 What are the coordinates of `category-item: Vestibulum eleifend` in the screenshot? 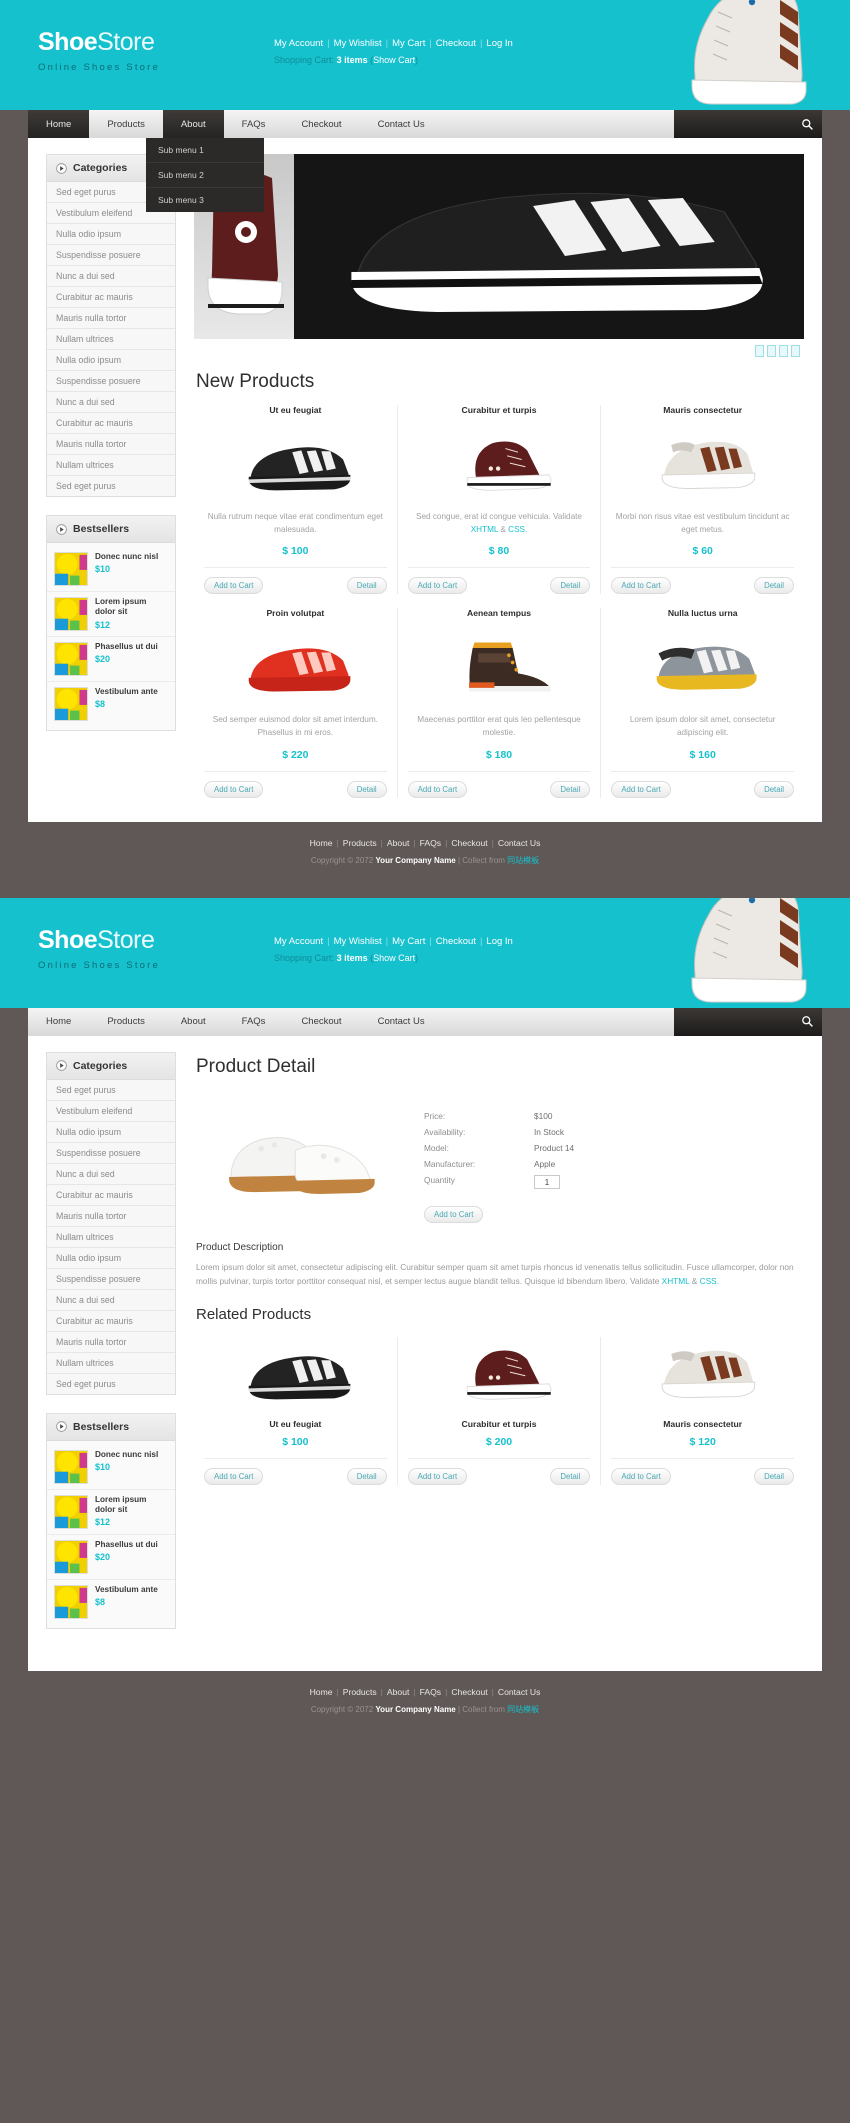 It's located at (111, 1111).